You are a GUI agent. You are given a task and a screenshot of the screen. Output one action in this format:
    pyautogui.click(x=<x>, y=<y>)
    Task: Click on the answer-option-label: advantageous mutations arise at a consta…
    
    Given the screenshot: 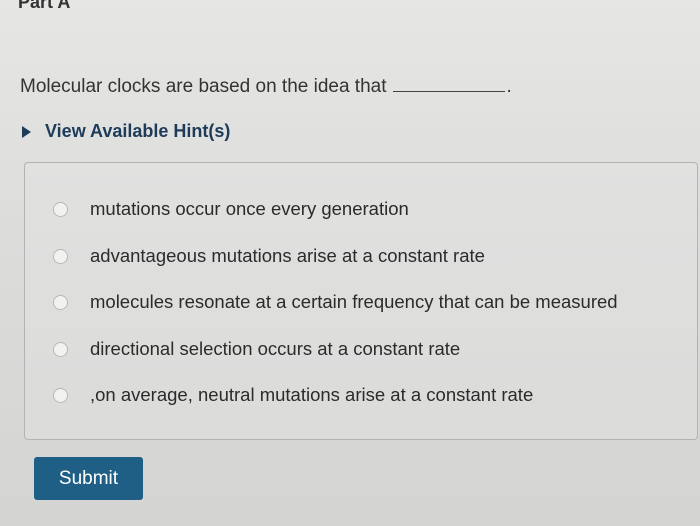 What is the action you would take?
    pyautogui.click(x=287, y=255)
    